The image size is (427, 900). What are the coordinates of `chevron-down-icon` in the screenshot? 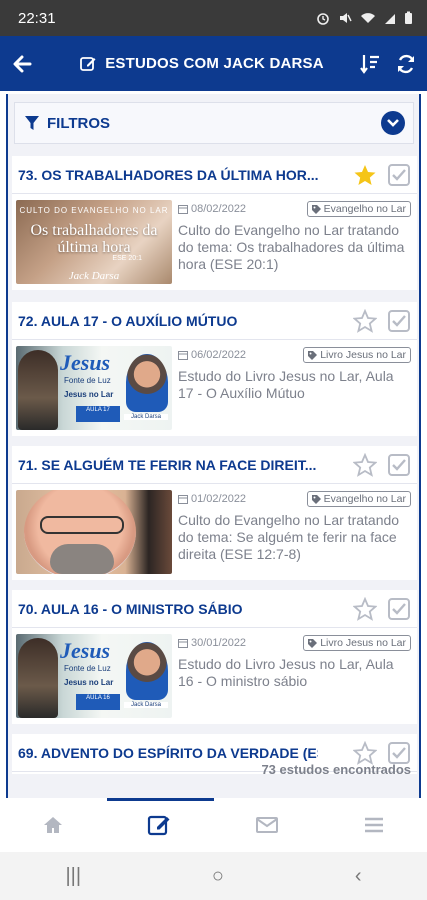 It's located at (393, 123).